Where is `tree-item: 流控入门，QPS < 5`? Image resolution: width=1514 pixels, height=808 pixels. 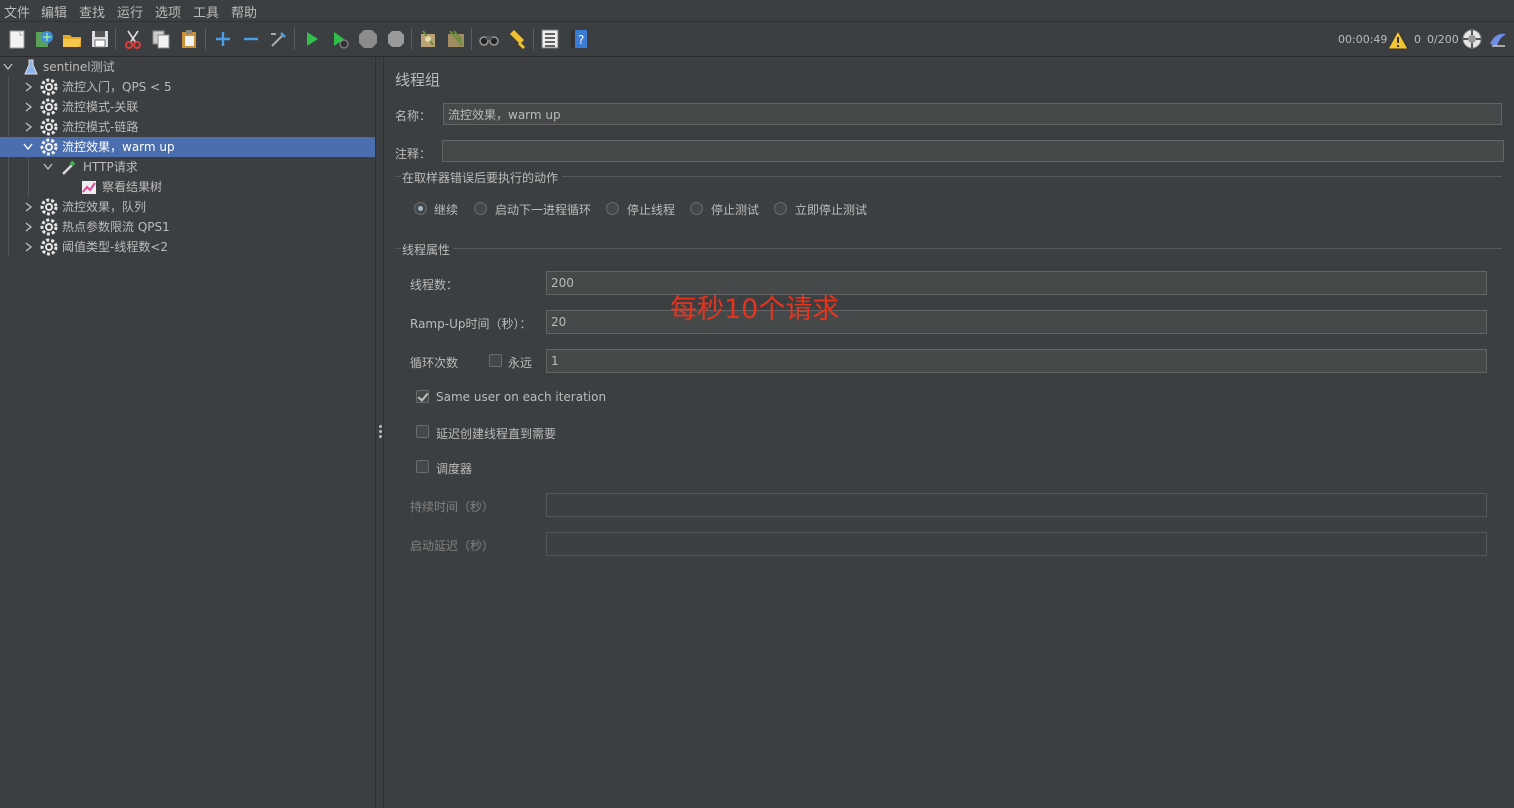 tree-item: 流控入门，QPS < 5 is located at coordinates (187, 87).